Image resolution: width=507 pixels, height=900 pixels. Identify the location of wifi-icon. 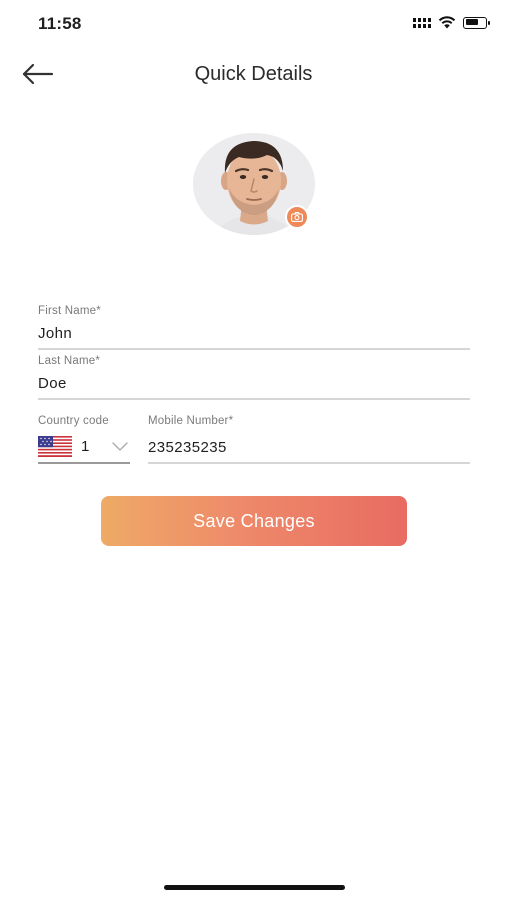
(447, 22).